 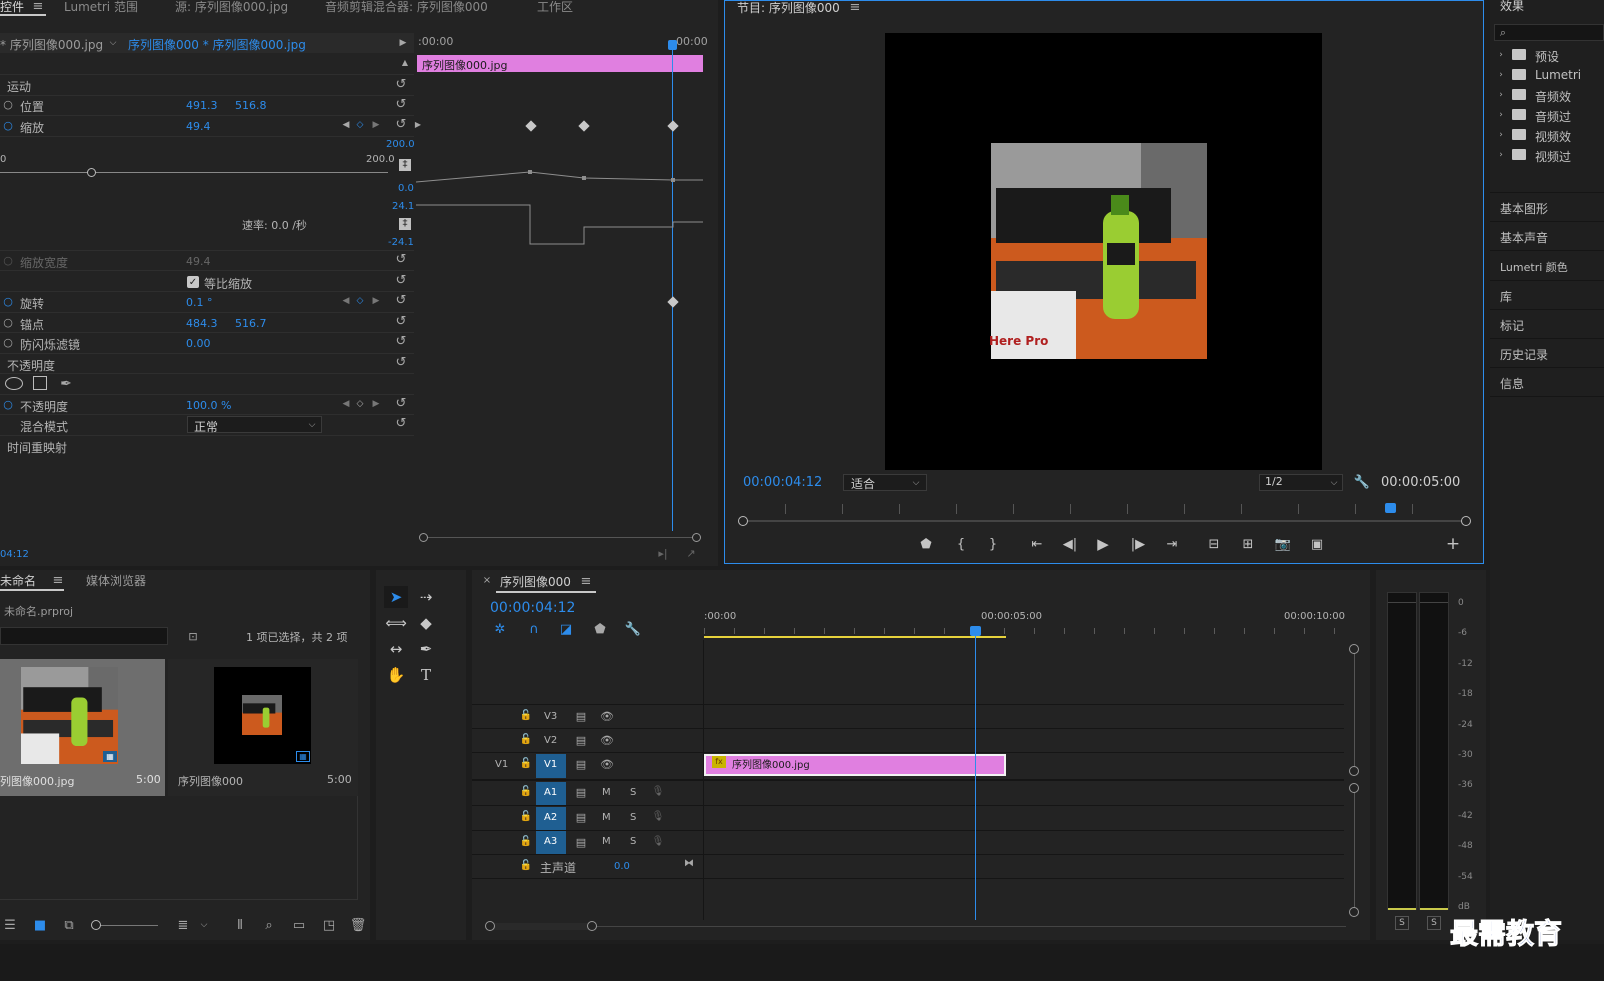 I want to click on uniform-scale-checkbox: ✓, so click(x=193, y=282).